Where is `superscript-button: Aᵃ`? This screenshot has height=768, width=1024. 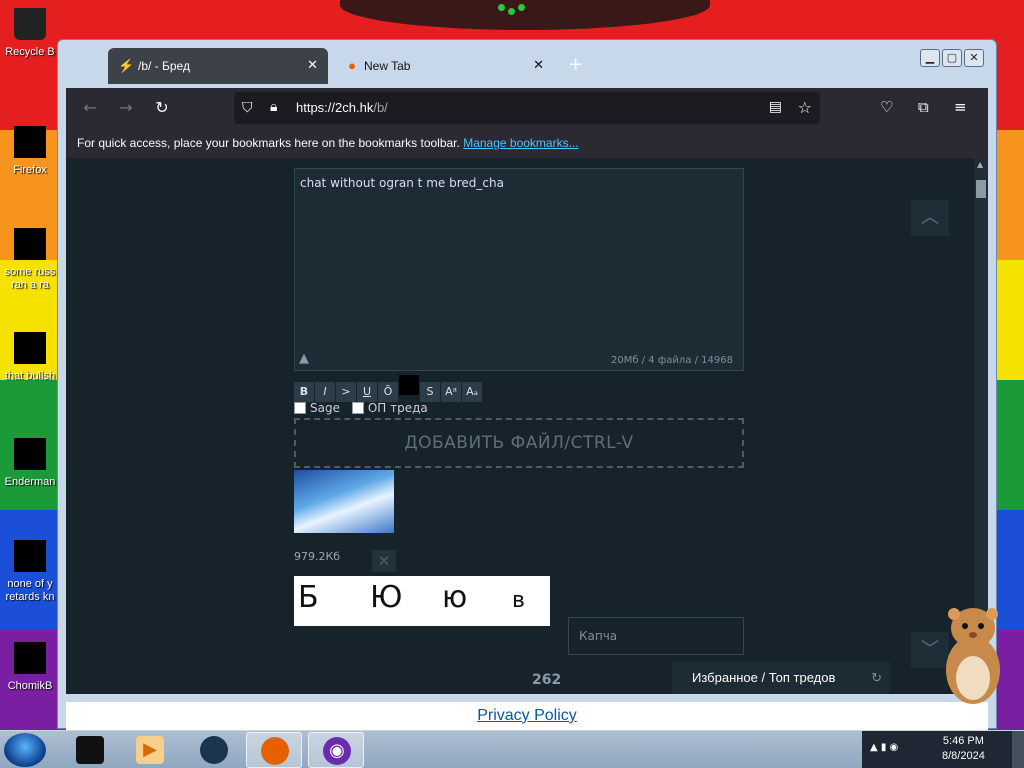 superscript-button: Aᵃ is located at coordinates (451, 392).